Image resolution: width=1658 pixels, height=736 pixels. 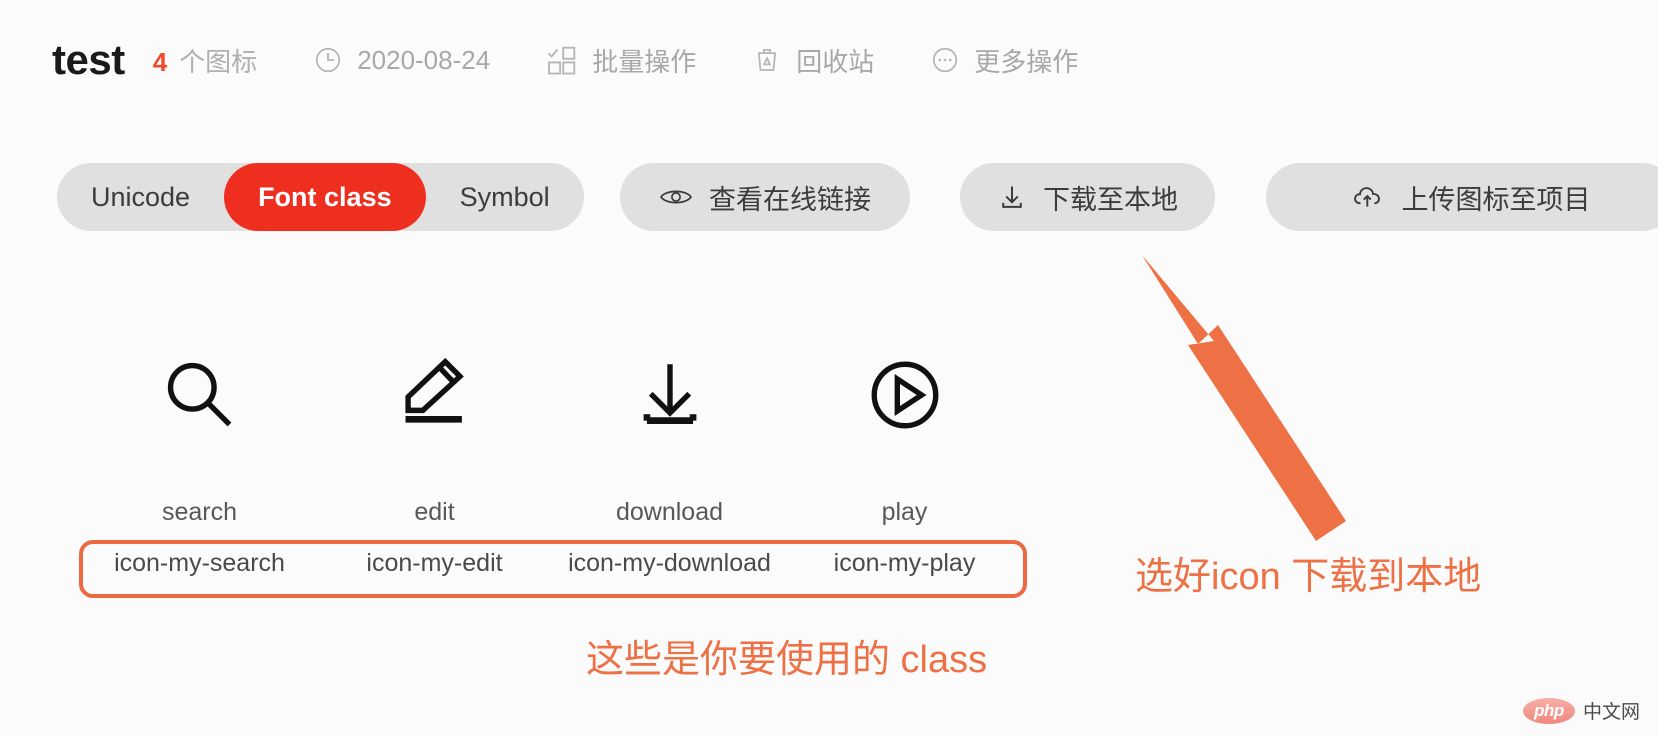 What do you see at coordinates (945, 60) in the screenshot?
I see `ellipsis-circle-icon` at bounding box center [945, 60].